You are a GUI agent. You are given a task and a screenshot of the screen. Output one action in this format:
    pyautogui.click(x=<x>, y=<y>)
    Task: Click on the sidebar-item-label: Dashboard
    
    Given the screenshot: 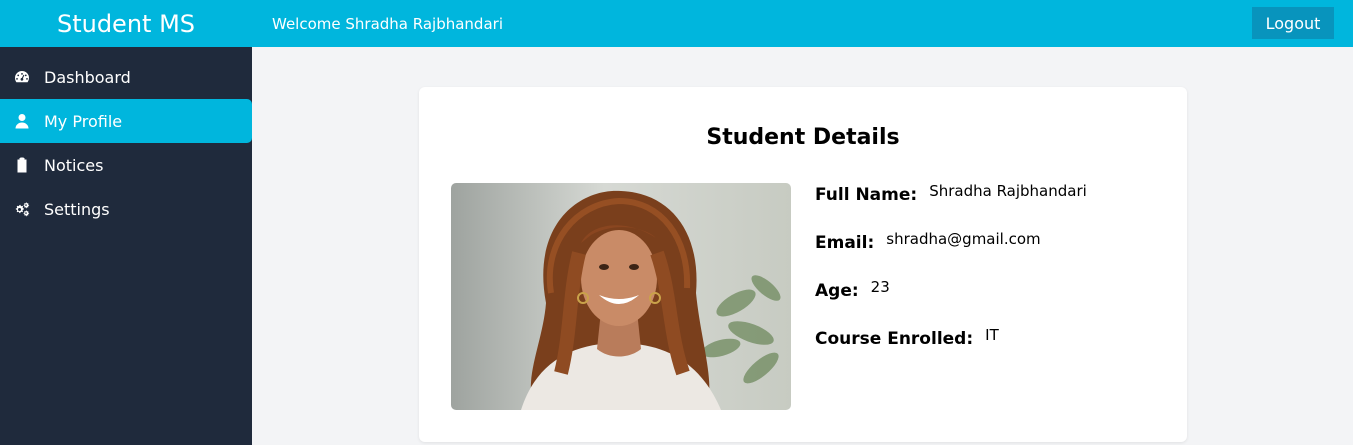 What is the action you would take?
    pyautogui.click(x=87, y=77)
    